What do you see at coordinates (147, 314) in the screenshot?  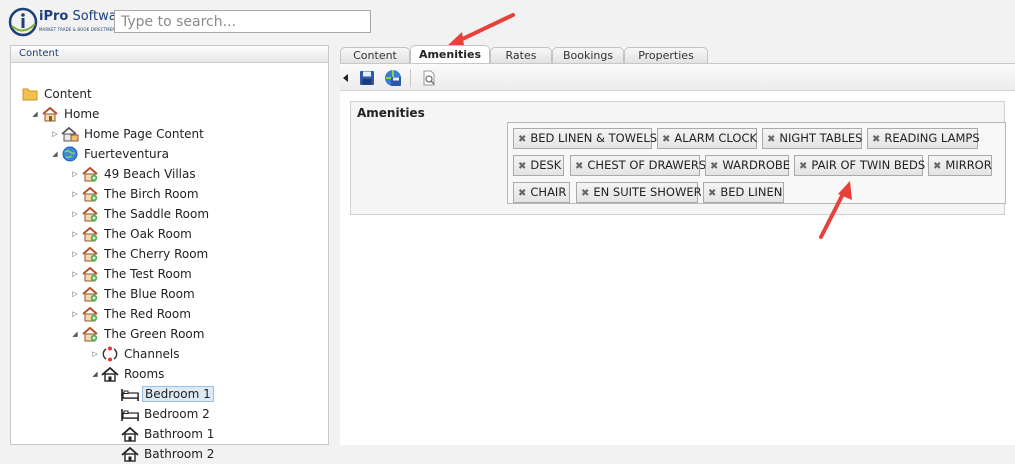 I see `tree-node-label: The Red Room` at bounding box center [147, 314].